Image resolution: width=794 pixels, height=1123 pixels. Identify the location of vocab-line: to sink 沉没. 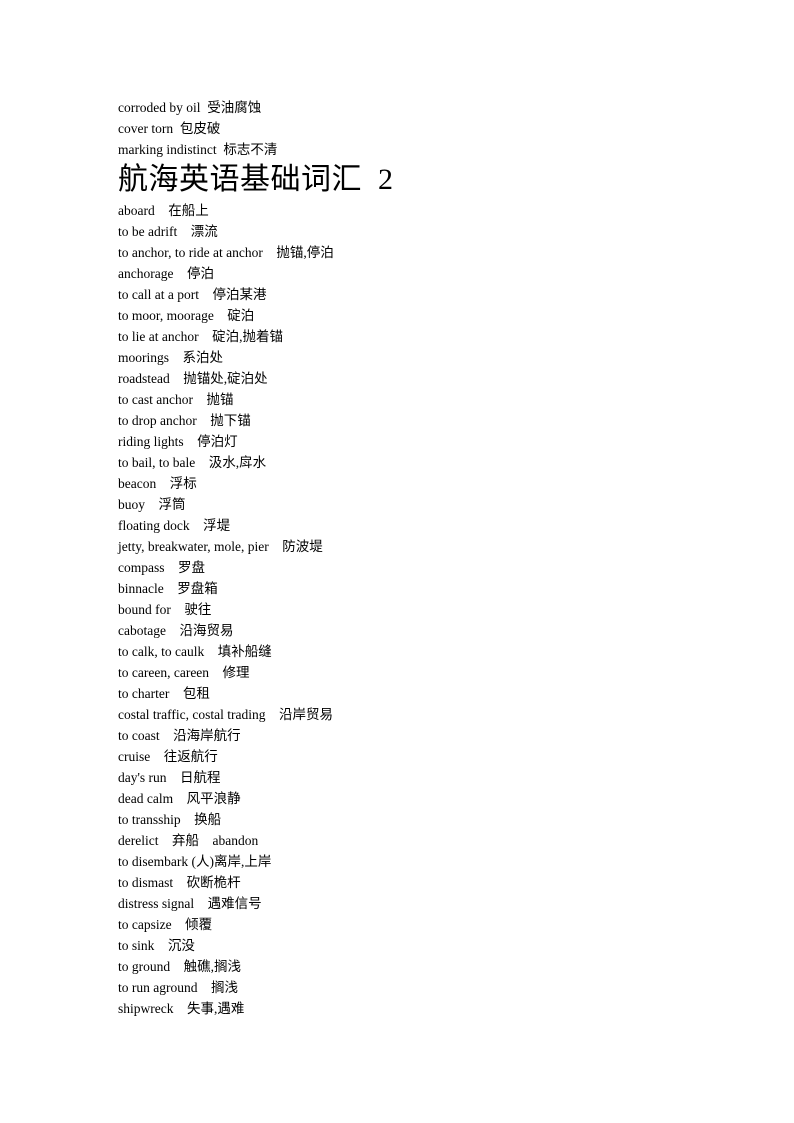
(156, 945).